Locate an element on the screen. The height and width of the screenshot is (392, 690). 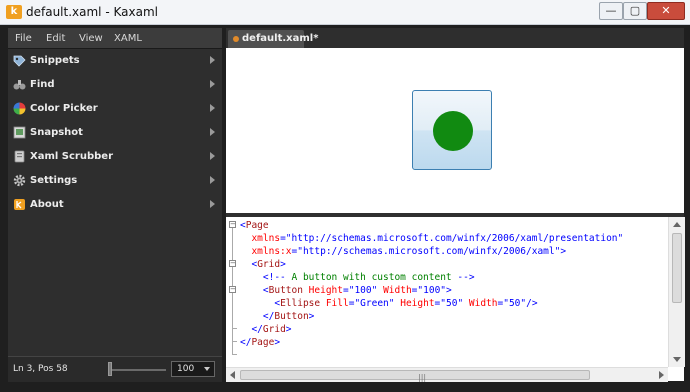
tab-default-xaml: default.xaml* is located at coordinates (273, 39).